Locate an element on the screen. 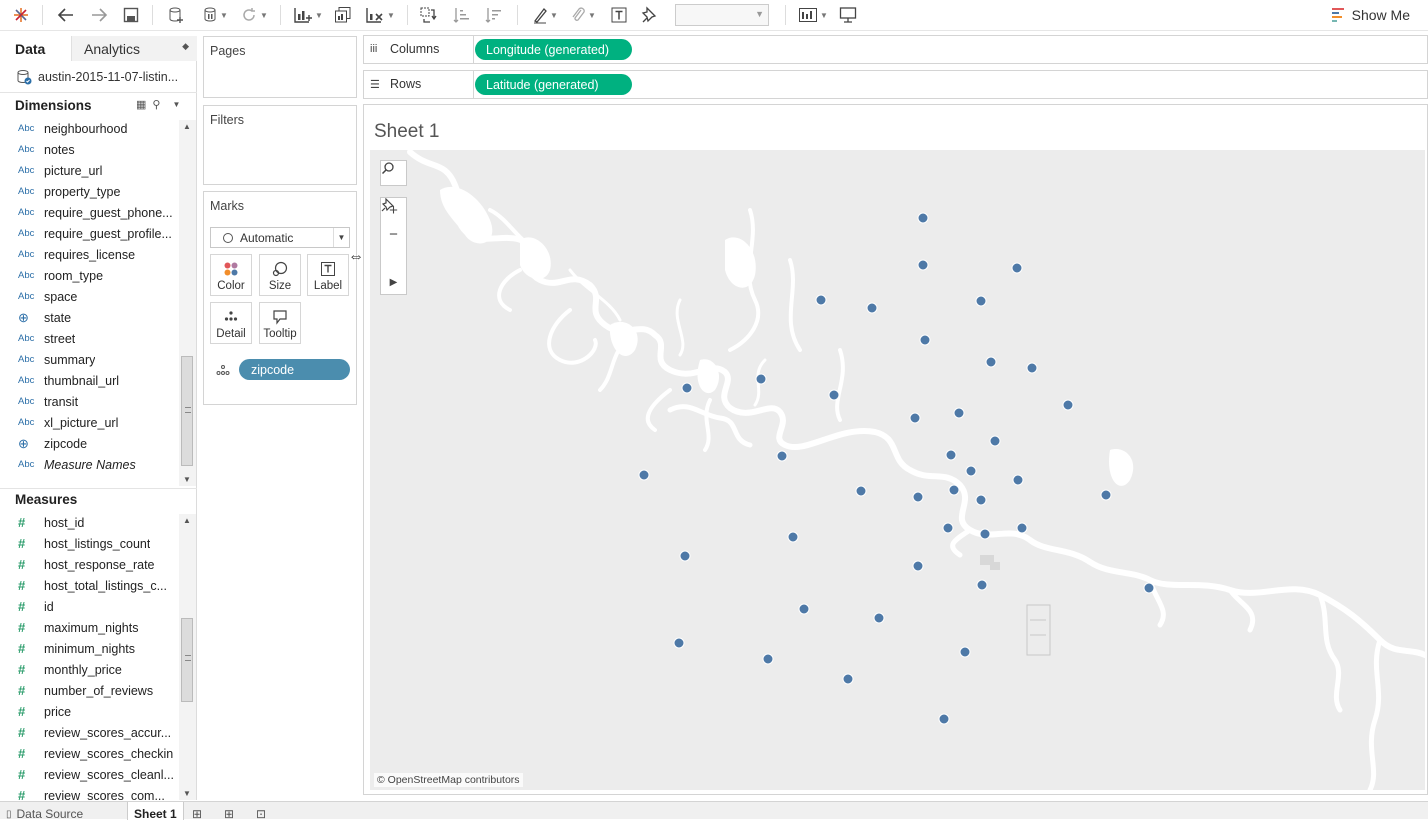  dimension-field: Abc property_type is located at coordinates (90, 191).